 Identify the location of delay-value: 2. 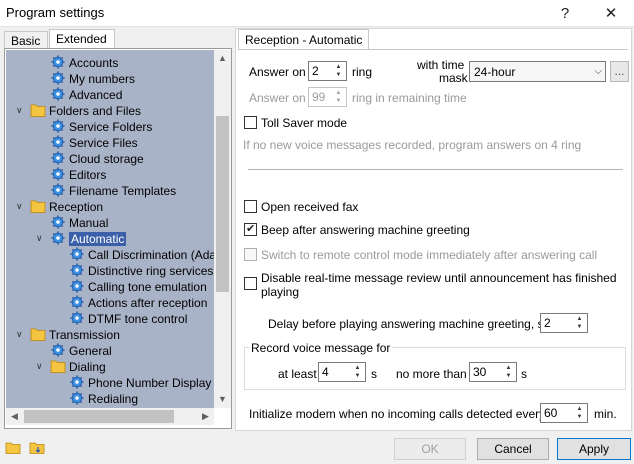
(547, 323).